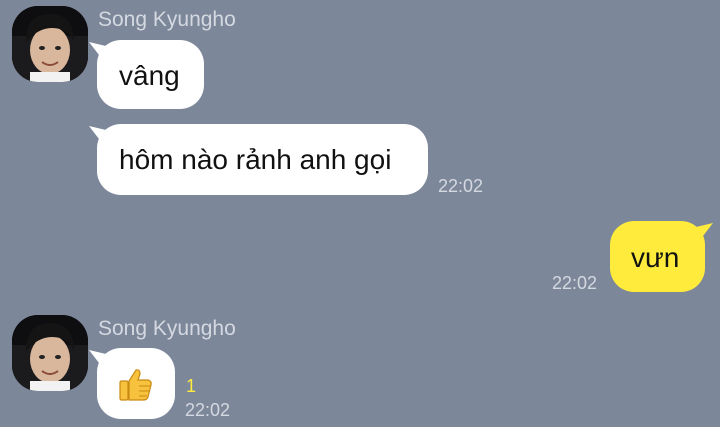 Image resolution: width=720 pixels, height=427 pixels. I want to click on message-text: hôm nào rảnh anh gọi, so click(255, 159).